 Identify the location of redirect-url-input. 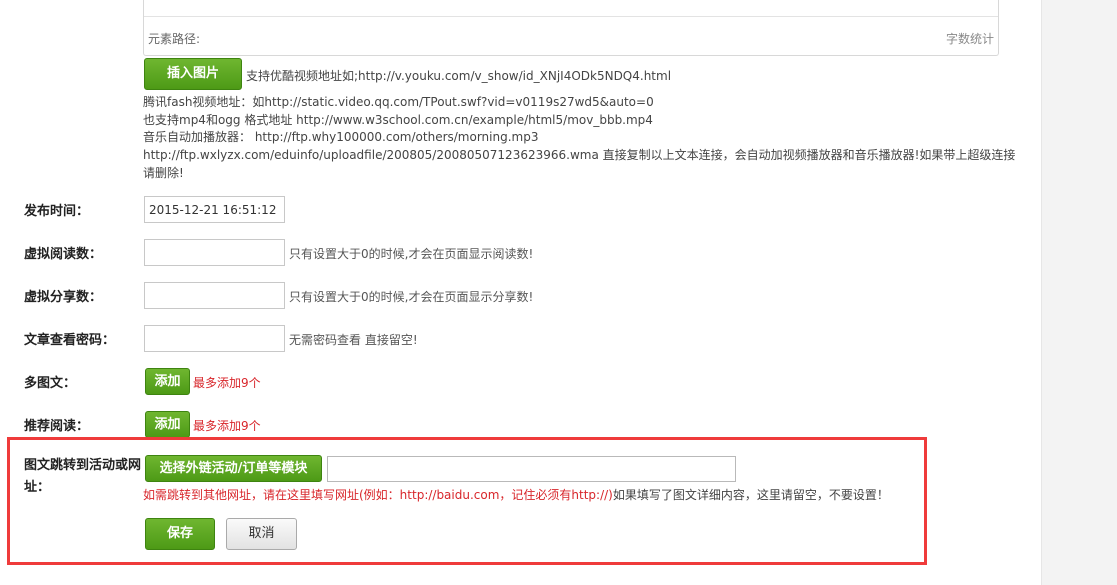
(531, 469).